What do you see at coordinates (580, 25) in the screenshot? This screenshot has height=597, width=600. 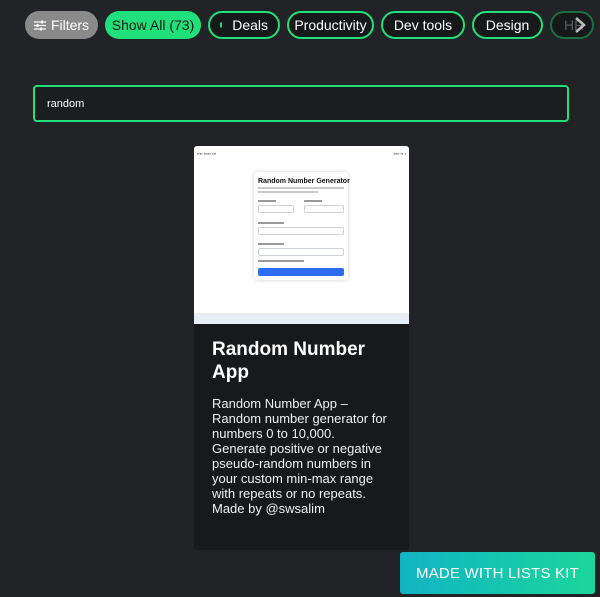 I see `chevron-right-icon` at bounding box center [580, 25].